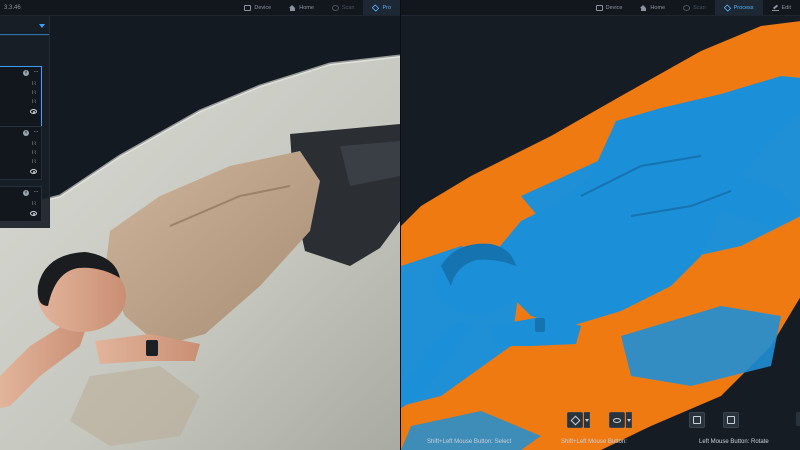 The height and width of the screenshot is (450, 800). I want to click on dropdown-underline, so click(24, 34).